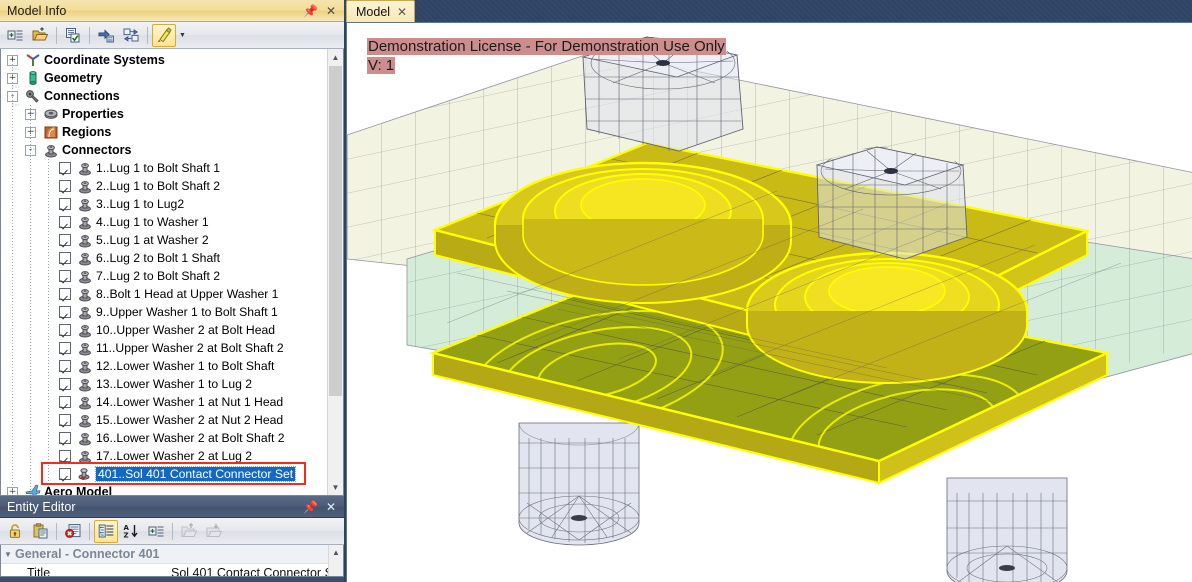 The width and height of the screenshot is (1192, 582). Describe the element at coordinates (51, 114) in the screenshot. I see `washer-icon` at that location.